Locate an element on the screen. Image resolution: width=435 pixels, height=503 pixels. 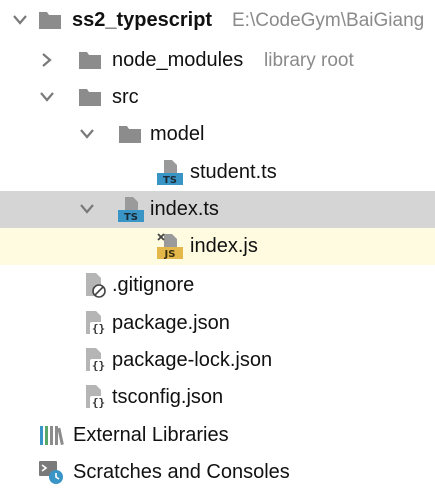
libraries-icon is located at coordinates (52, 436).